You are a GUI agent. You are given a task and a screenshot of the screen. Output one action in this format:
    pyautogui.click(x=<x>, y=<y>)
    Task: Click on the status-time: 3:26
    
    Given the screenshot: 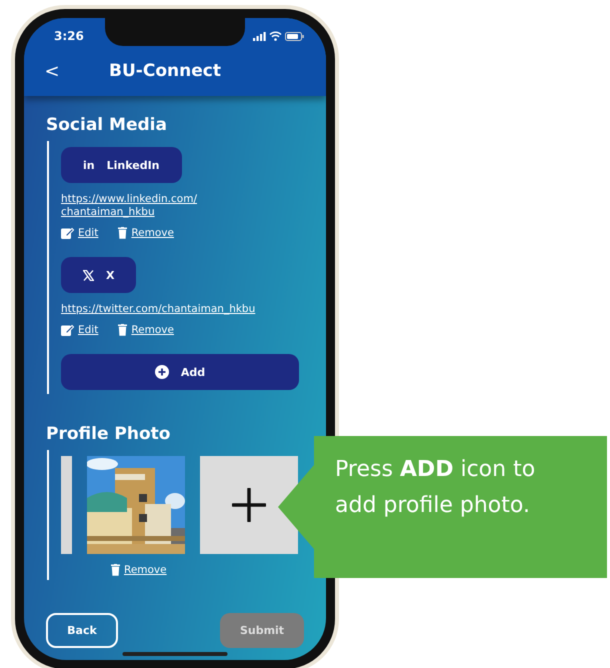 What is the action you would take?
    pyautogui.click(x=69, y=36)
    